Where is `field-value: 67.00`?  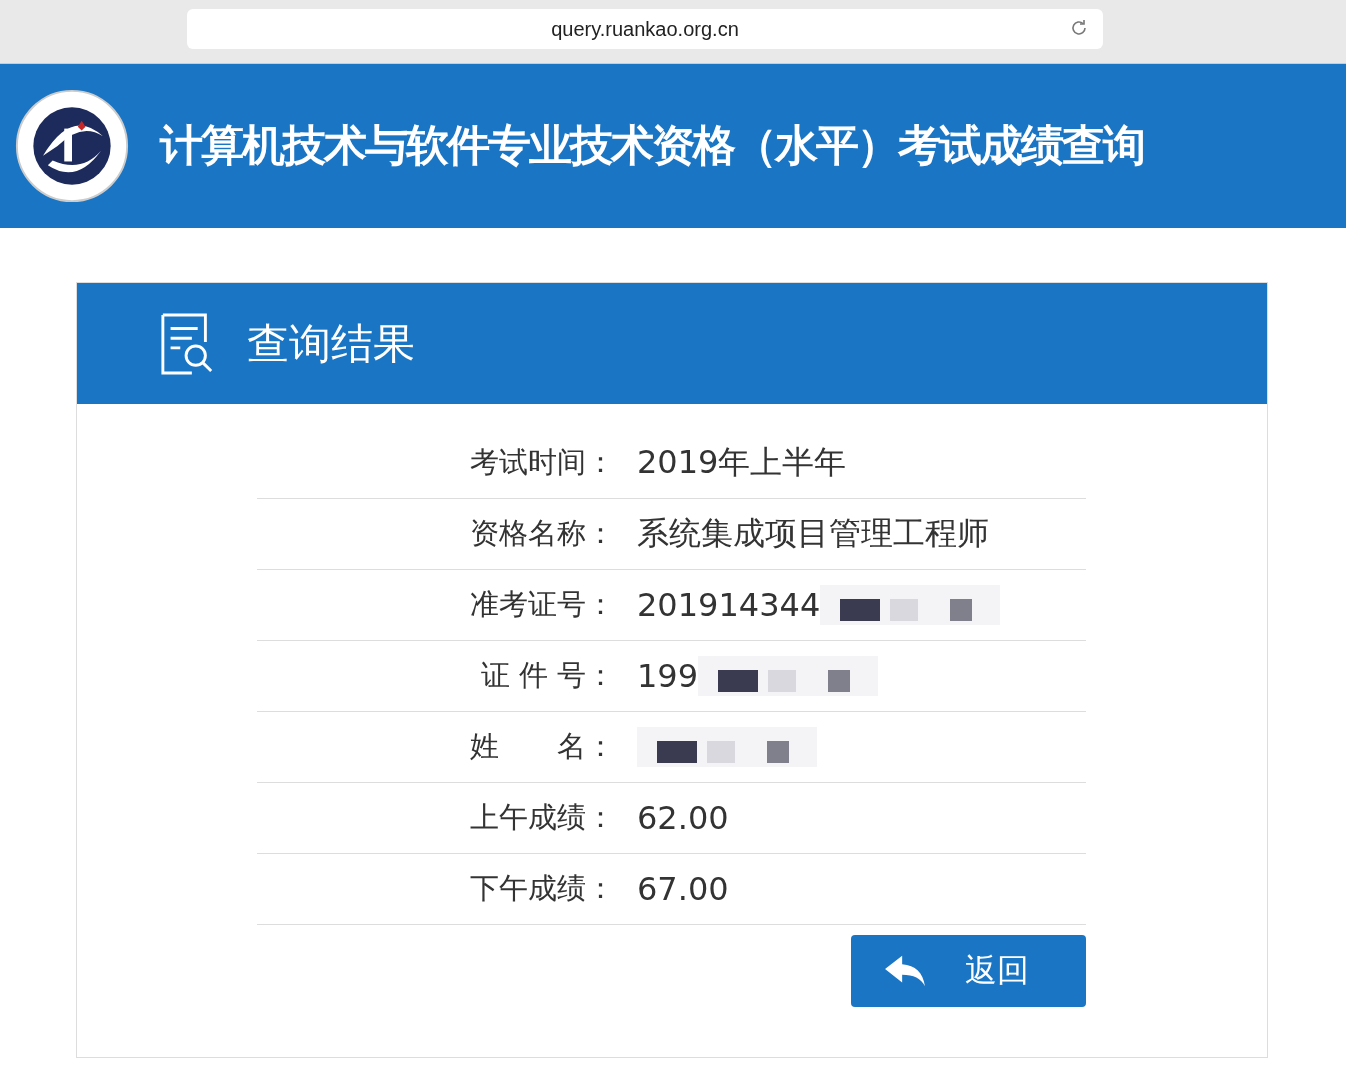
field-value: 67.00 is located at coordinates (683, 889).